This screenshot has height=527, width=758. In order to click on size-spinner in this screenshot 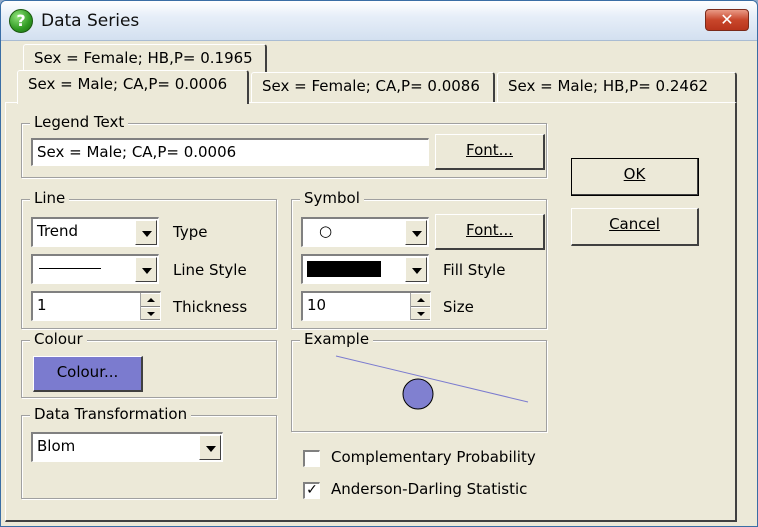, I will do `click(420, 306)`.